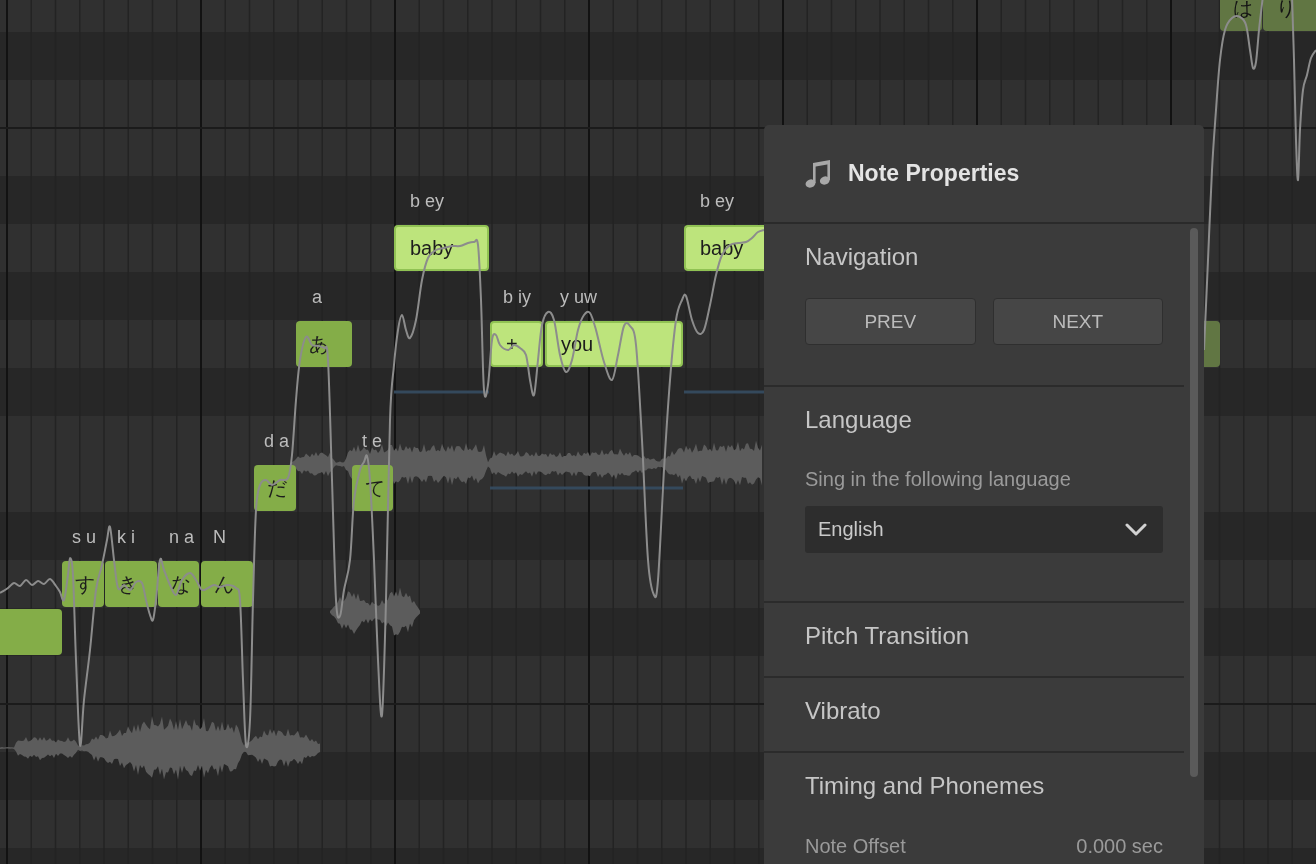 The width and height of the screenshot is (1316, 864). What do you see at coordinates (817, 173) in the screenshot?
I see `music-note-icon` at bounding box center [817, 173].